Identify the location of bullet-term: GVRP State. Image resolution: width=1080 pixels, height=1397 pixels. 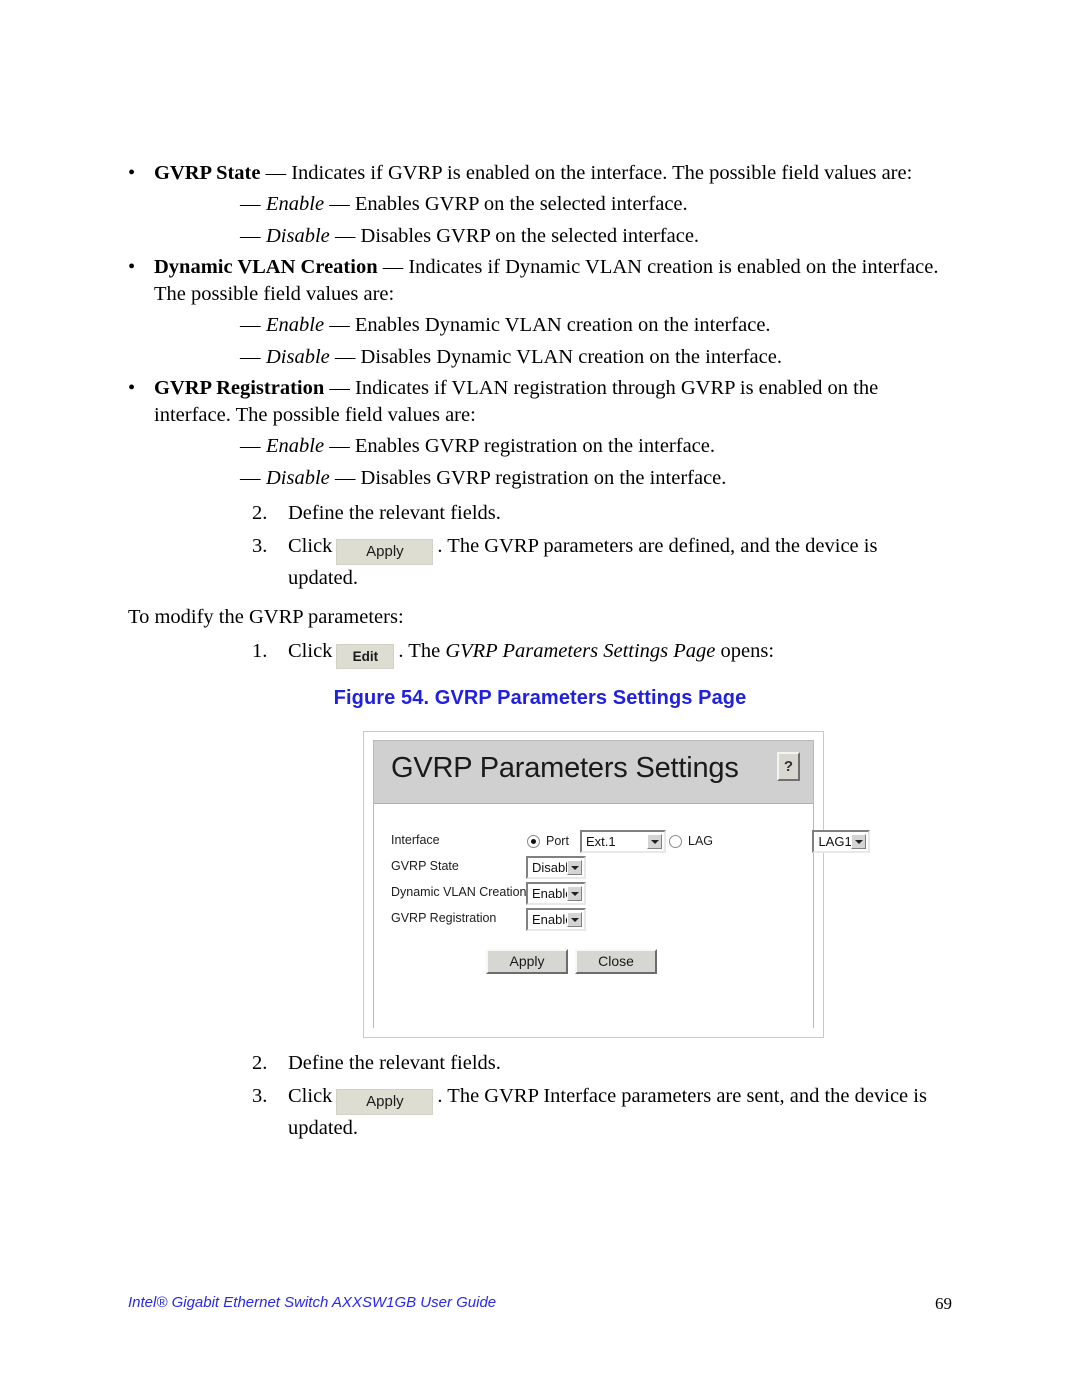
(207, 173).